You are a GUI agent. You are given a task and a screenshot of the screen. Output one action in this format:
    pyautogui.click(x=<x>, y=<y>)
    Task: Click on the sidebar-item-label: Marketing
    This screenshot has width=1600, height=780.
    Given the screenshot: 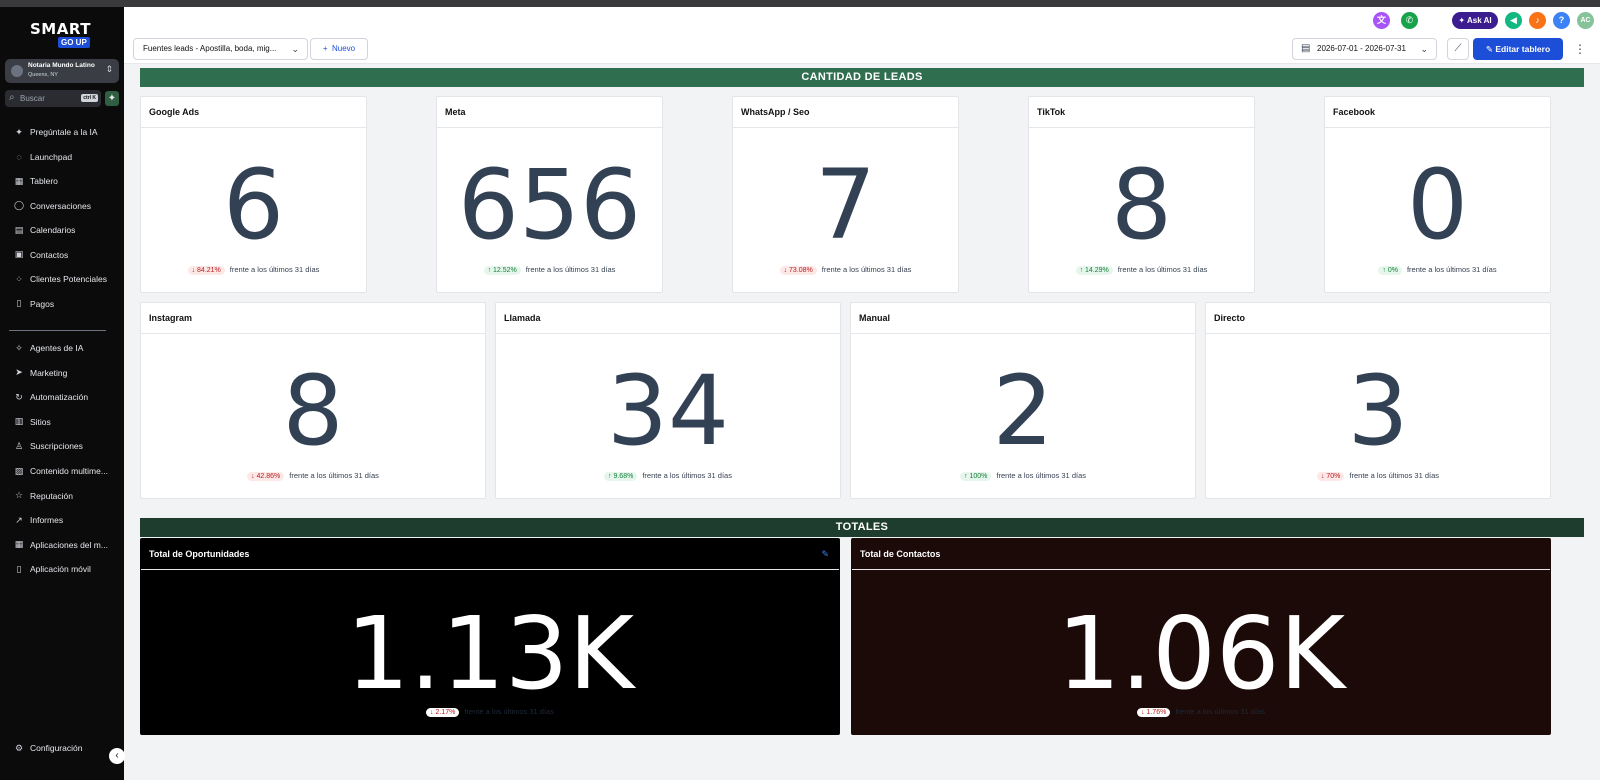 What is the action you would take?
    pyautogui.click(x=49, y=372)
    